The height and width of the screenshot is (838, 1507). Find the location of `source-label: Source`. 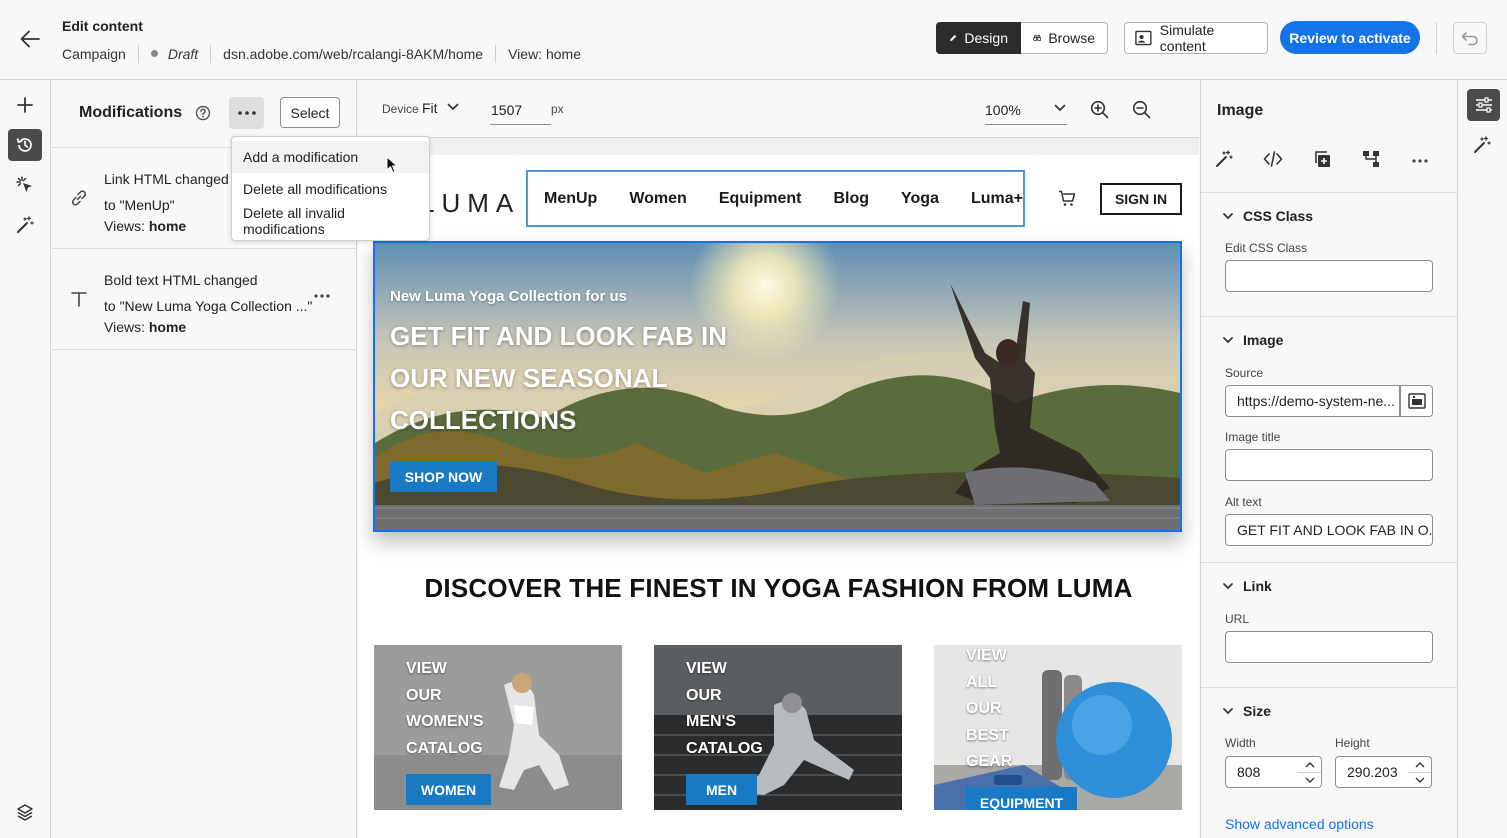

source-label: Source is located at coordinates (1244, 373).